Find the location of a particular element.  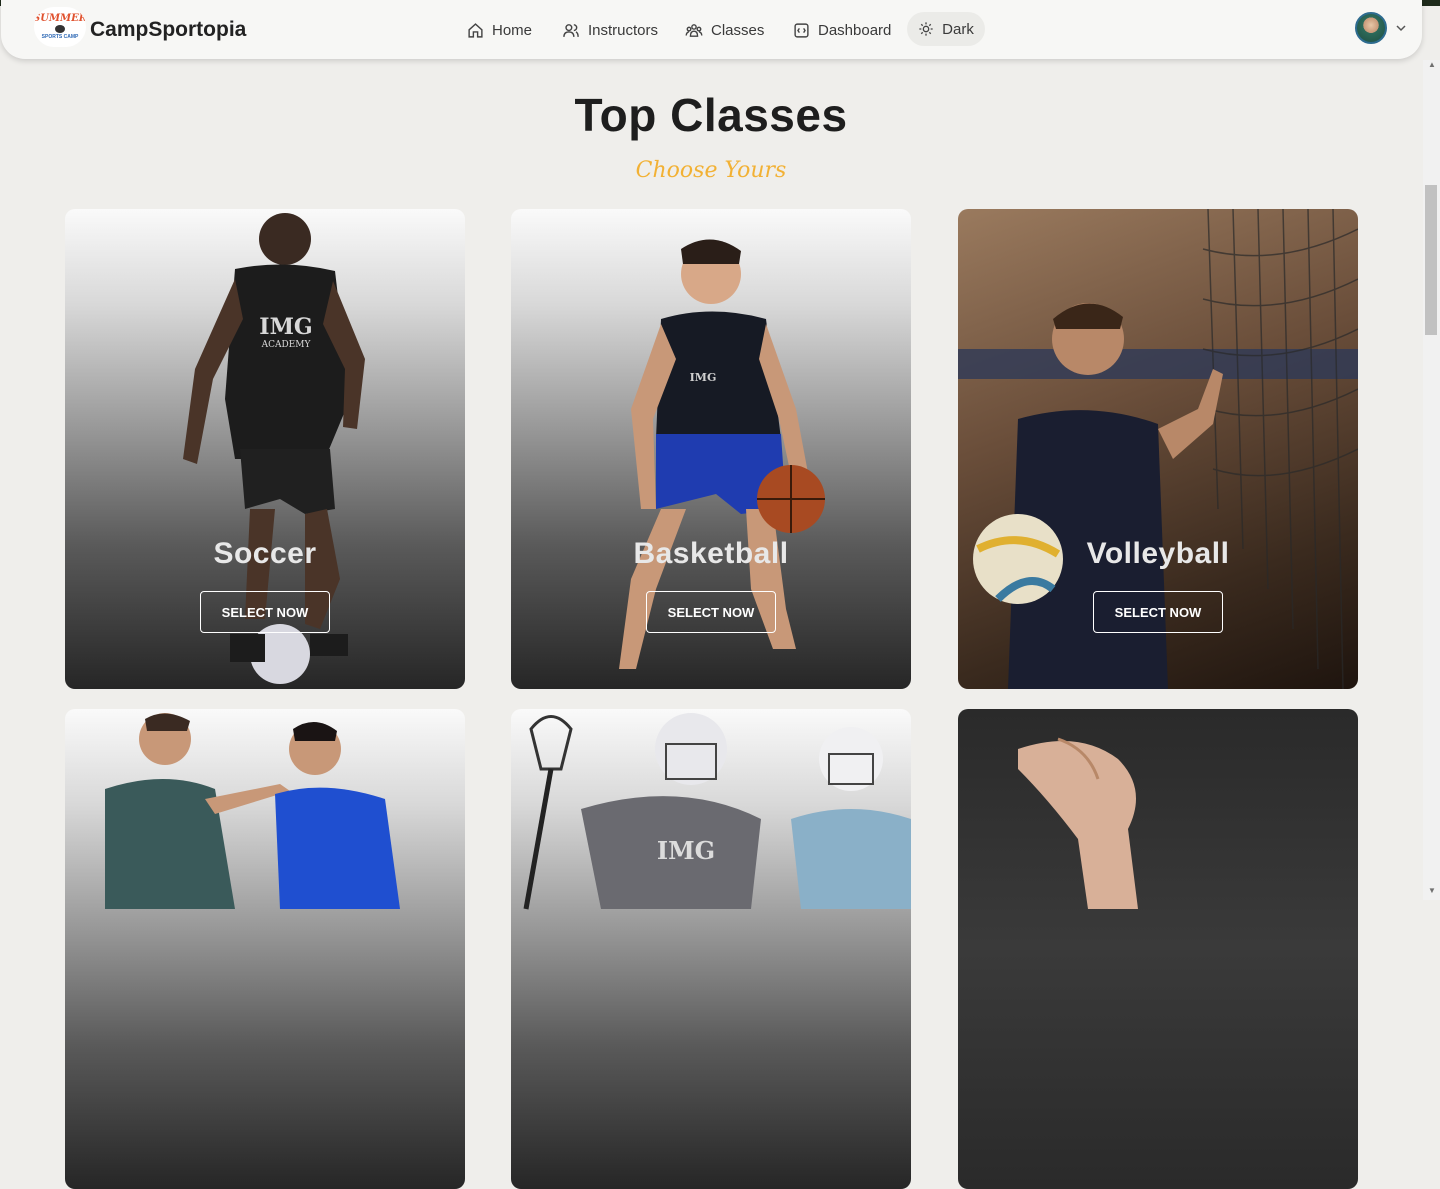

nav-home-label: Home is located at coordinates (512, 30).